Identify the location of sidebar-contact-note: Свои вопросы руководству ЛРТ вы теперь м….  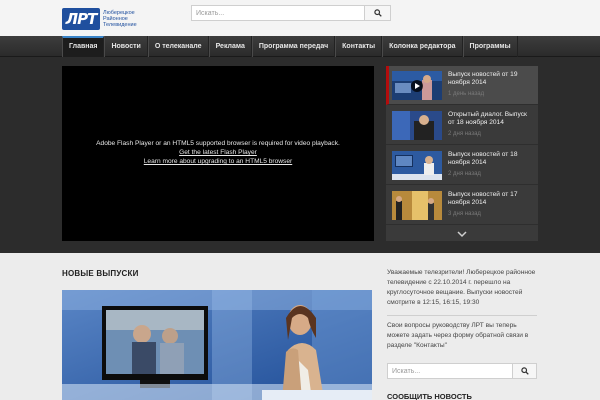
(458, 335).